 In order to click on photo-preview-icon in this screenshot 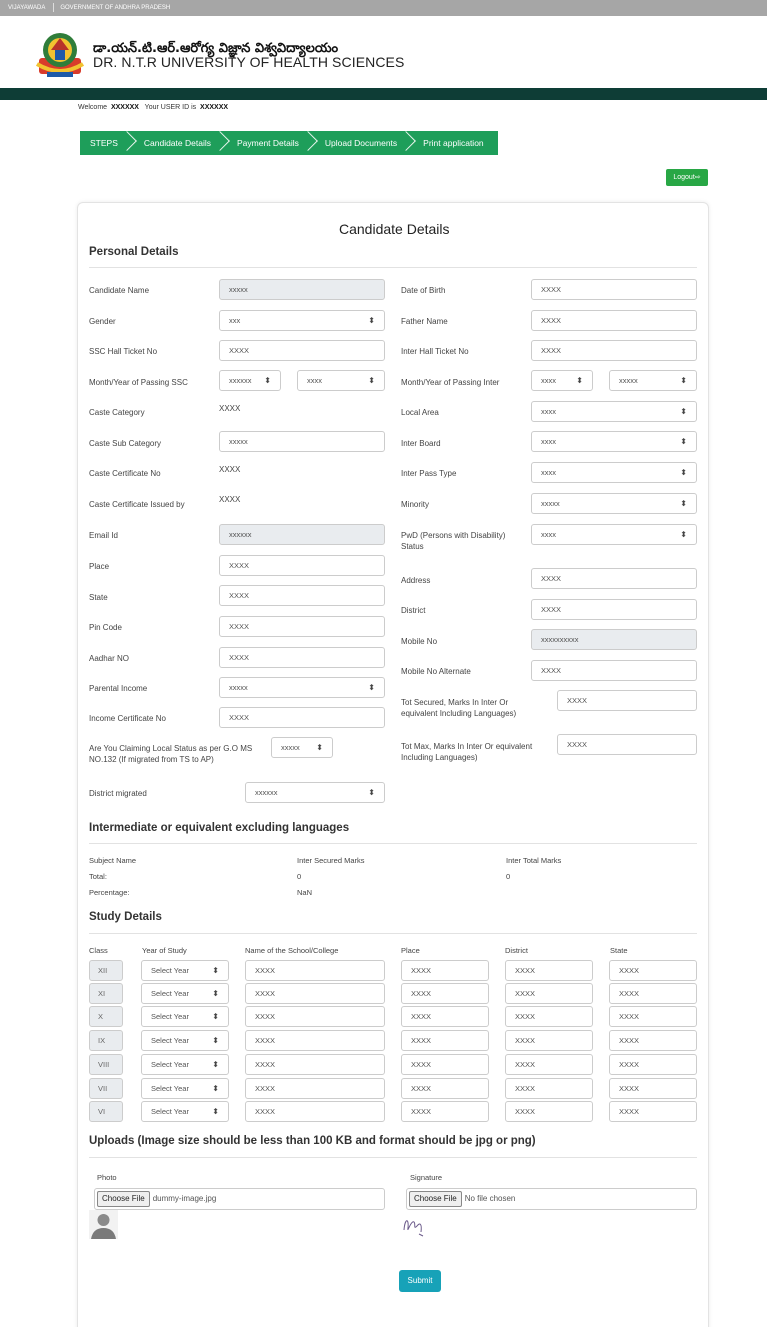, I will do `click(103, 1224)`.